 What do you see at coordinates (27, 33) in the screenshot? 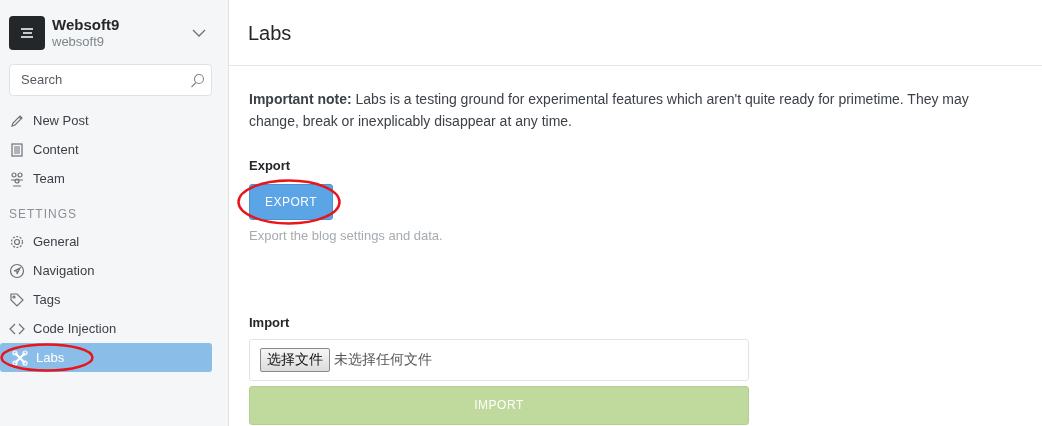
I see `blog-logo-icon` at bounding box center [27, 33].